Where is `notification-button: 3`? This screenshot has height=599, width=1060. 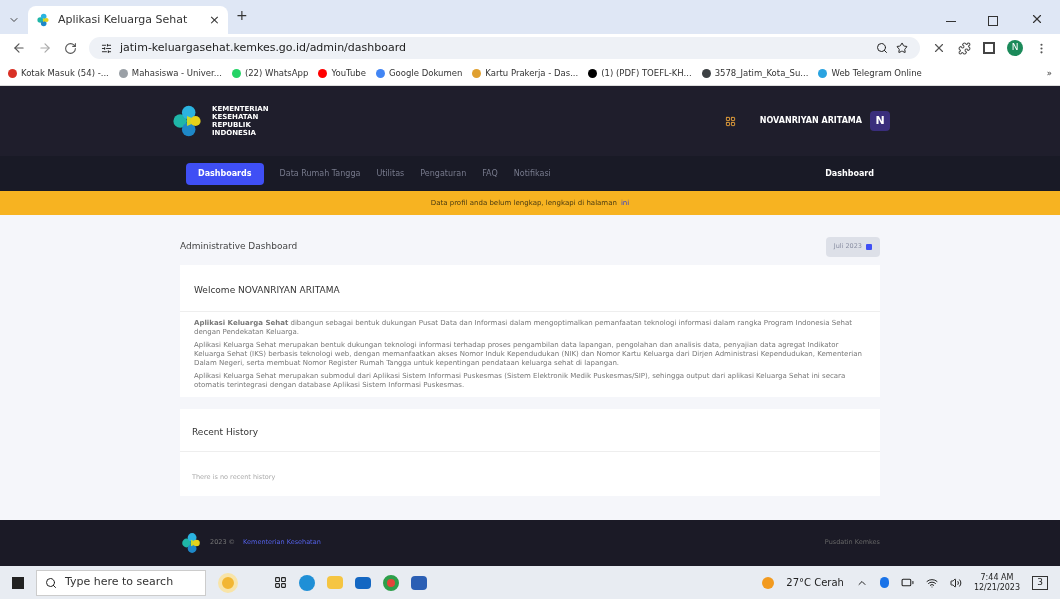 notification-button: 3 is located at coordinates (1040, 582).